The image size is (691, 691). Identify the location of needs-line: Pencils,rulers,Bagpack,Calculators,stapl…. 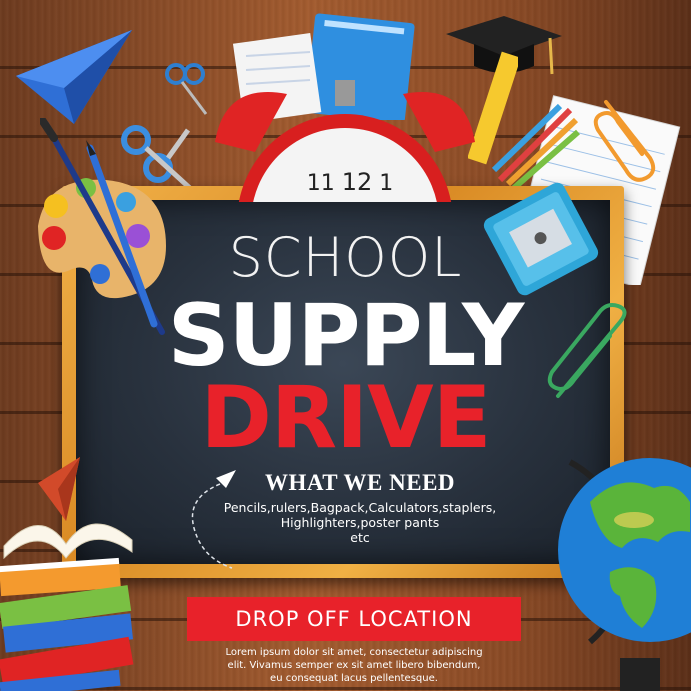
(360, 507).